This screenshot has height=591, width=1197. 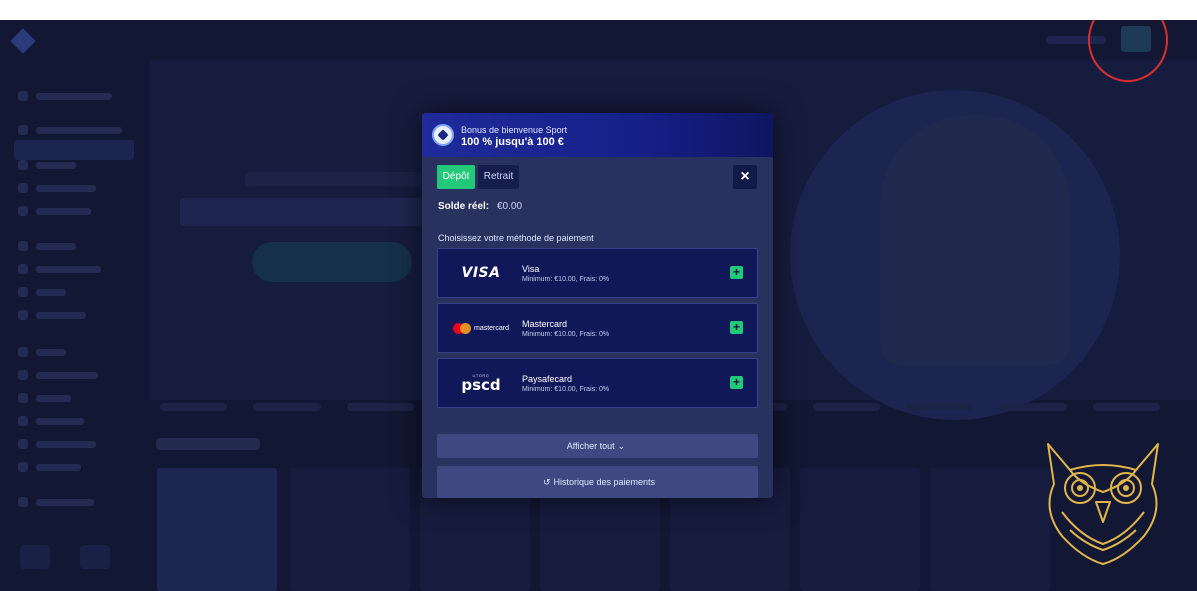 I want to click on sidebar-active-highlight, so click(x=74, y=150).